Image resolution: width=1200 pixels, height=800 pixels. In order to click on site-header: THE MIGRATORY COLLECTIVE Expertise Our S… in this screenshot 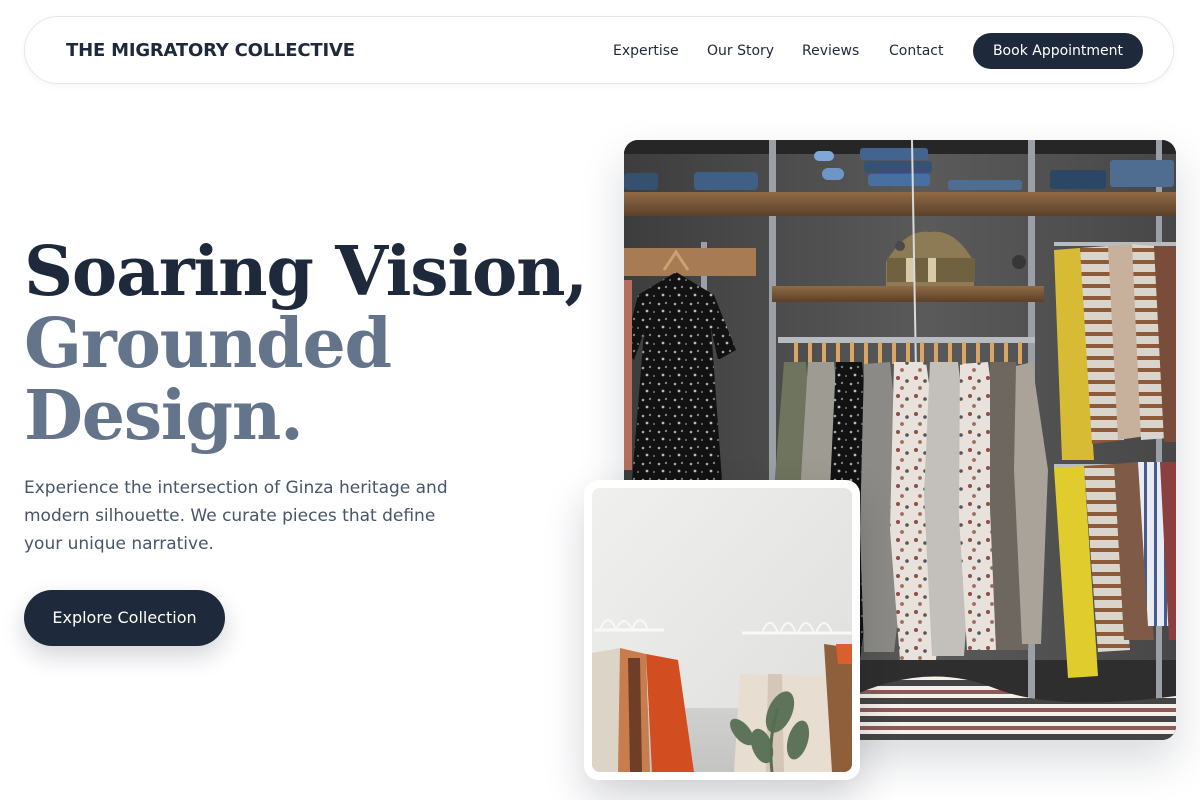, I will do `click(599, 50)`.